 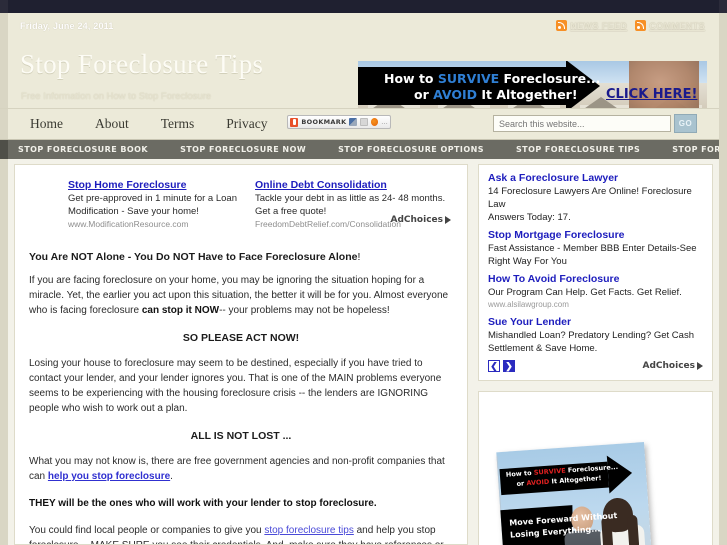 I want to click on sidebar-adchoices: AdChoices, so click(x=673, y=366).